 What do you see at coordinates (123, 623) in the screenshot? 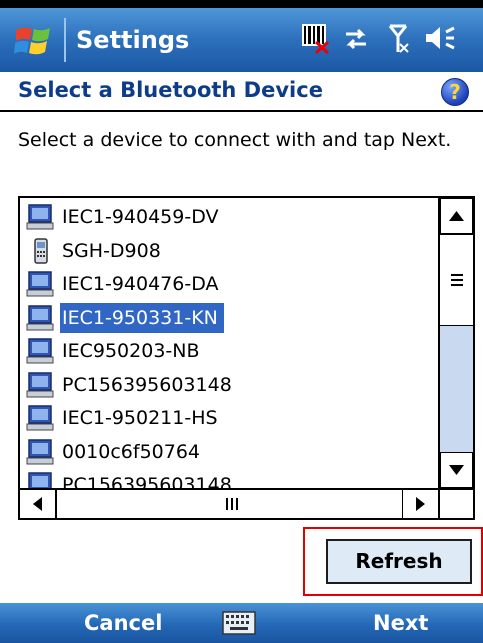
I see `cancel-softkey: Cancel` at bounding box center [123, 623].